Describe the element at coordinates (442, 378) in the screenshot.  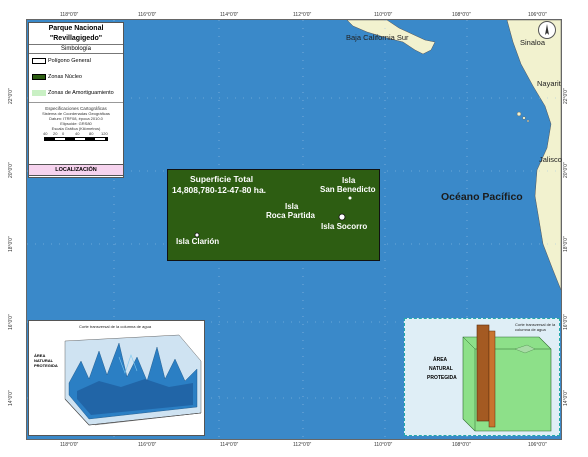
I see `right-area-label-3: PROTEGIDA` at that location.